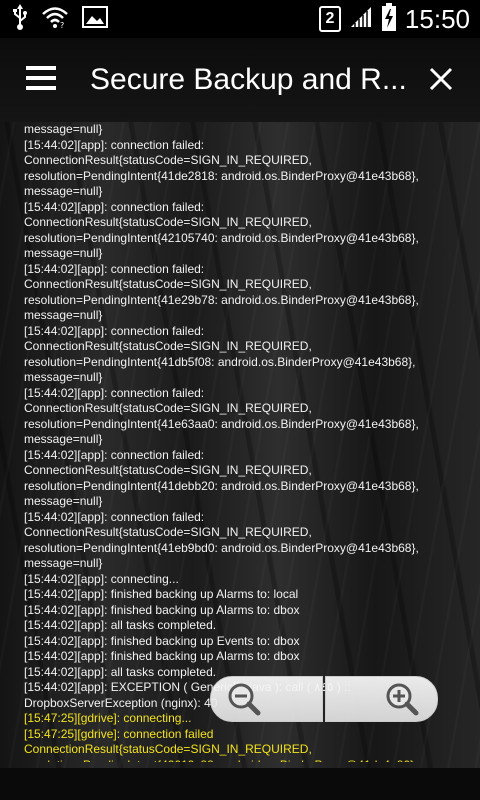  Describe the element at coordinates (41, 80) in the screenshot. I see `hamburger-icon` at that location.